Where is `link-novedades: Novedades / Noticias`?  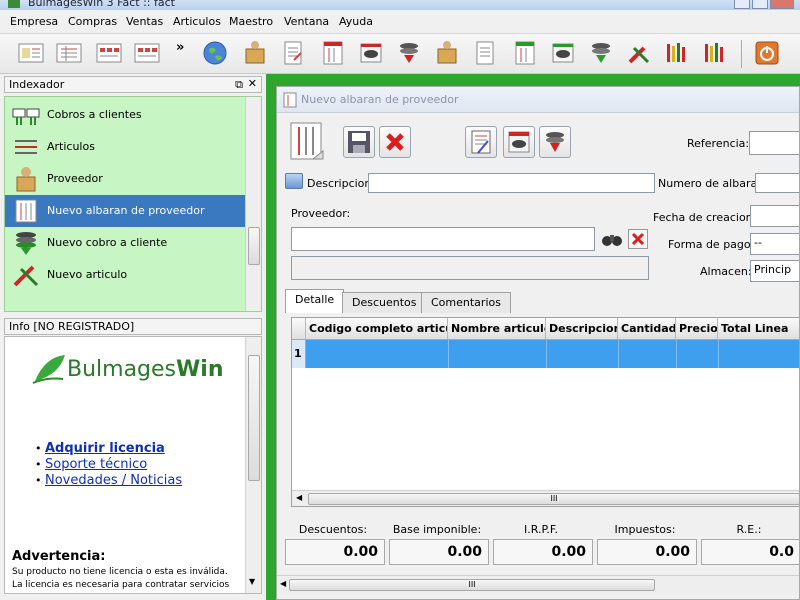 link-novedades: Novedades / Noticias is located at coordinates (113, 480).